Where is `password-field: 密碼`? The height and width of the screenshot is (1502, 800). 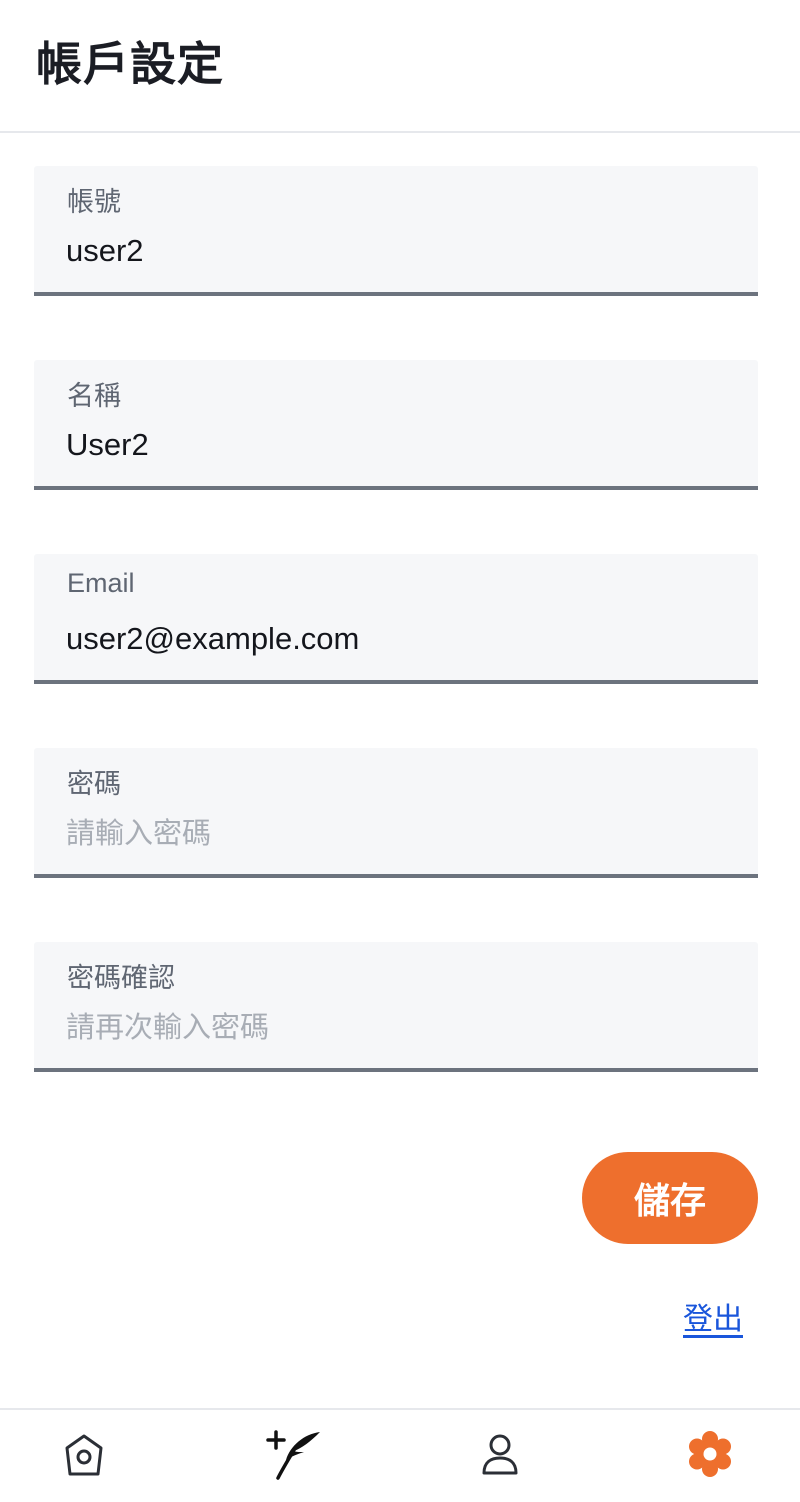
password-field: 密碼 is located at coordinates (396, 813).